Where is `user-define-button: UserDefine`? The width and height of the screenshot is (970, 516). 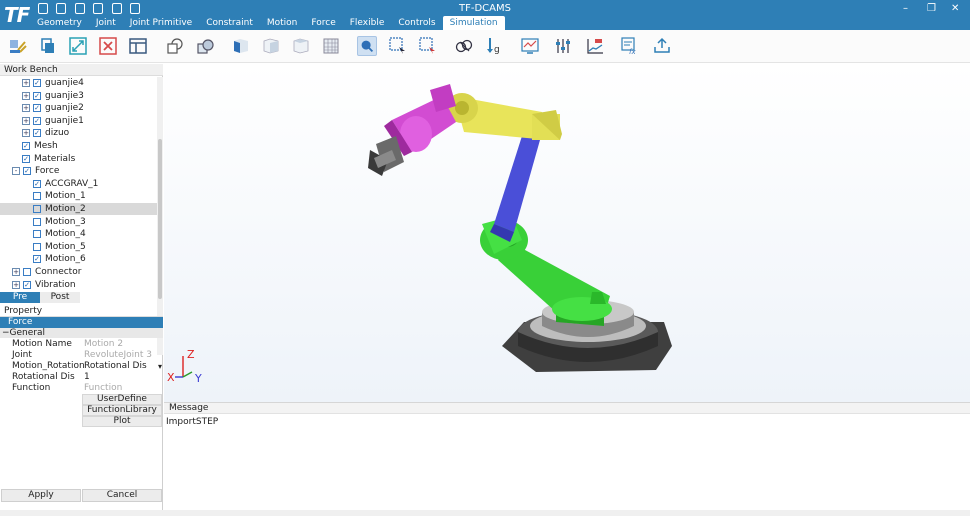
user-define-button: UserDefine is located at coordinates (122, 399).